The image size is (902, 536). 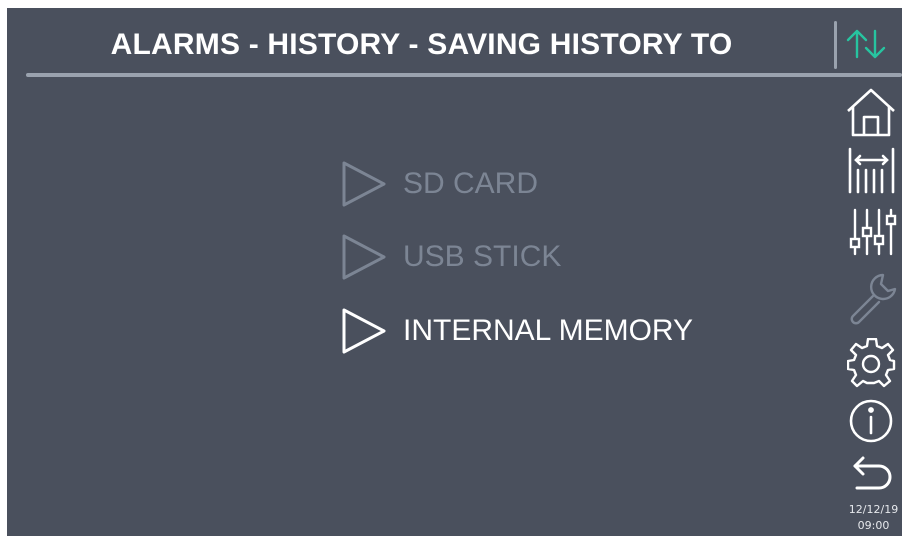 What do you see at coordinates (873, 518) in the screenshot?
I see `status-clock: 12/12/19 09:00` at bounding box center [873, 518].